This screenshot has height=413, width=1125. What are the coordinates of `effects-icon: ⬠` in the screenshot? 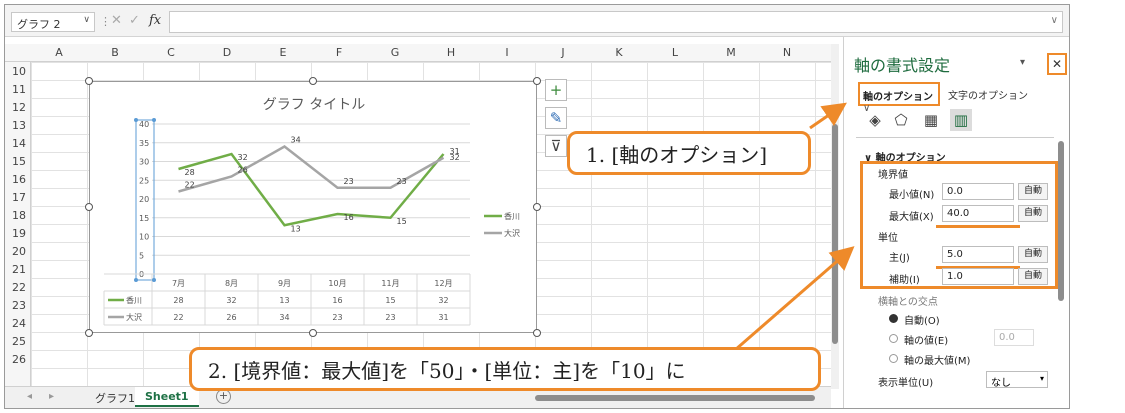 It's located at (901, 120).